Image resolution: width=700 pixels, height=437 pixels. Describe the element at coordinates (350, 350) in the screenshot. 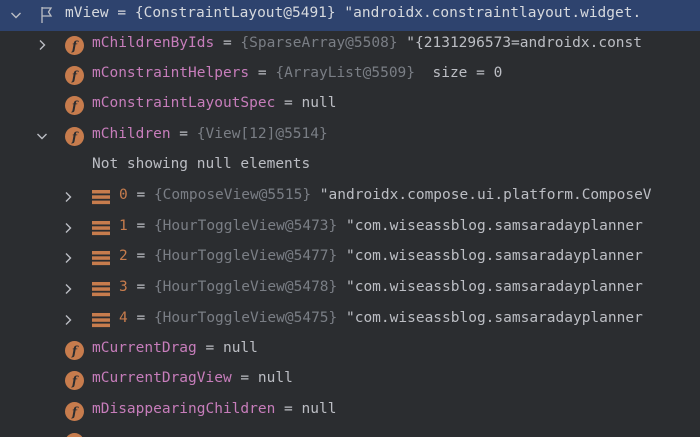

I see `tree-row-mcurrentdrag: f mCurrentDrag = null` at that location.